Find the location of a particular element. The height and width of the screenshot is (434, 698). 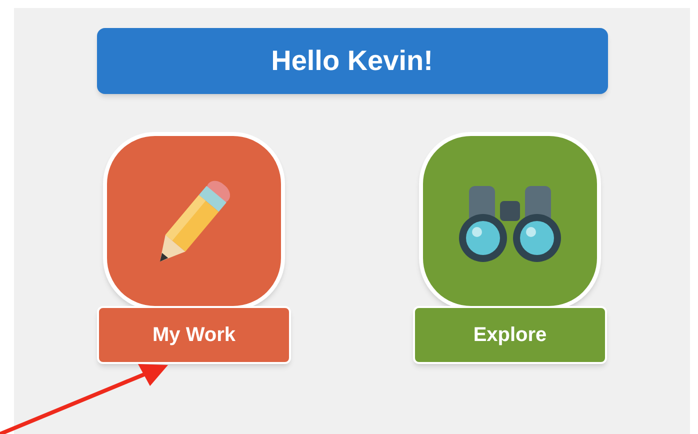

tile-button: Explore is located at coordinates (510, 335).